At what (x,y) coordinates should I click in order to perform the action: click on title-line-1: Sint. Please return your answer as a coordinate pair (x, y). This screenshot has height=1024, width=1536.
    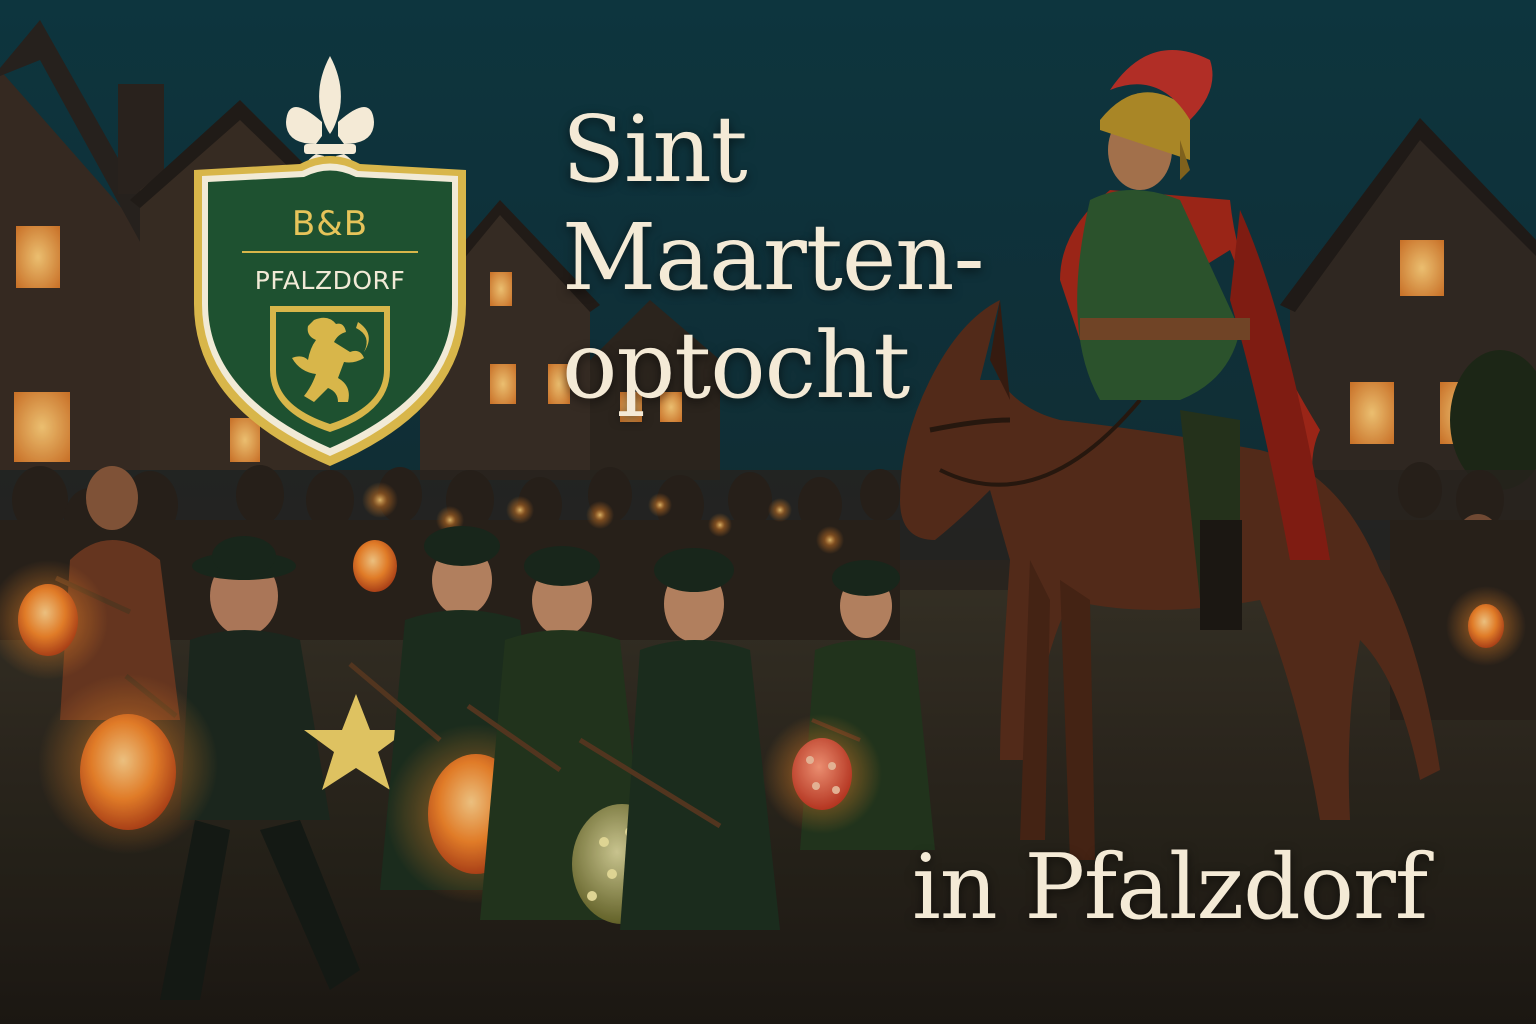
    Looking at the image, I should click on (655, 149).